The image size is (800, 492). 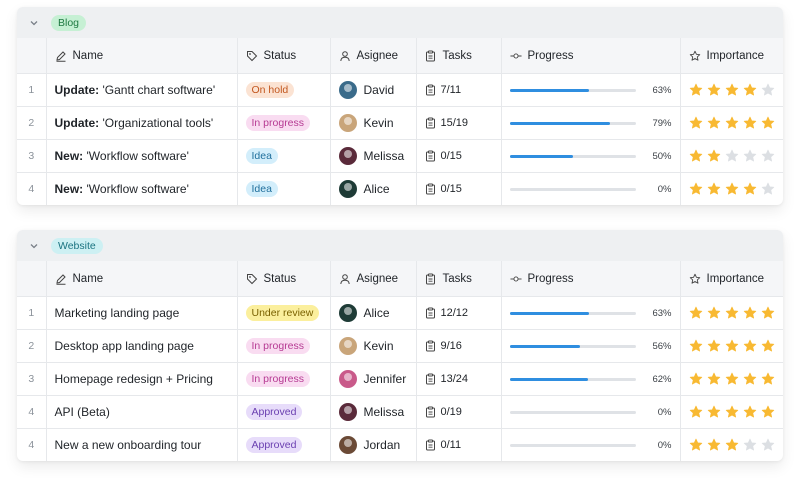 What do you see at coordinates (459, 346) in the screenshot?
I see `tasks-cell: 9/16` at bounding box center [459, 346].